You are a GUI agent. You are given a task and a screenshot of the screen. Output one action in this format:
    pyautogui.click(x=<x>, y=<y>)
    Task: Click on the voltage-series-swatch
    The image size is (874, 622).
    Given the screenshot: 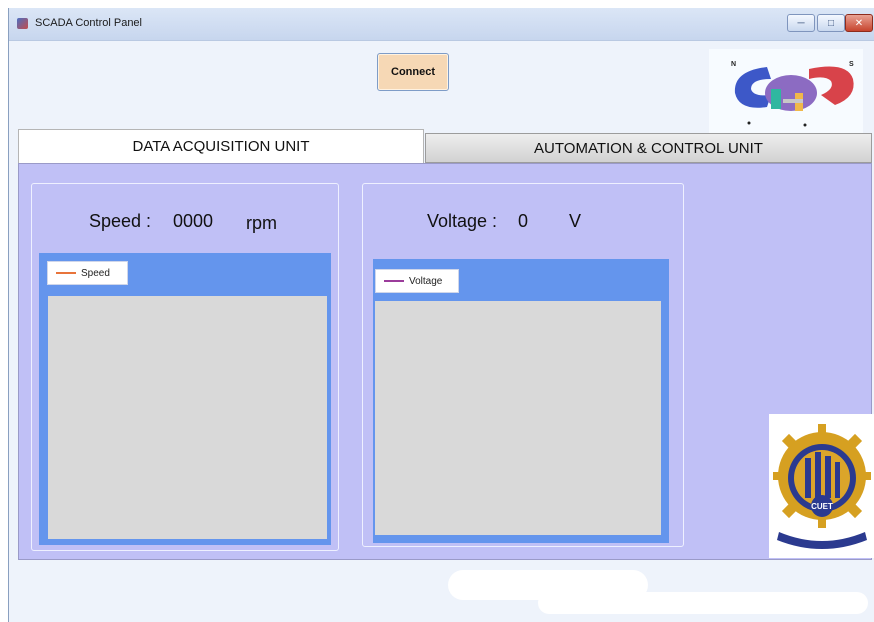 What is the action you would take?
    pyautogui.click(x=394, y=281)
    